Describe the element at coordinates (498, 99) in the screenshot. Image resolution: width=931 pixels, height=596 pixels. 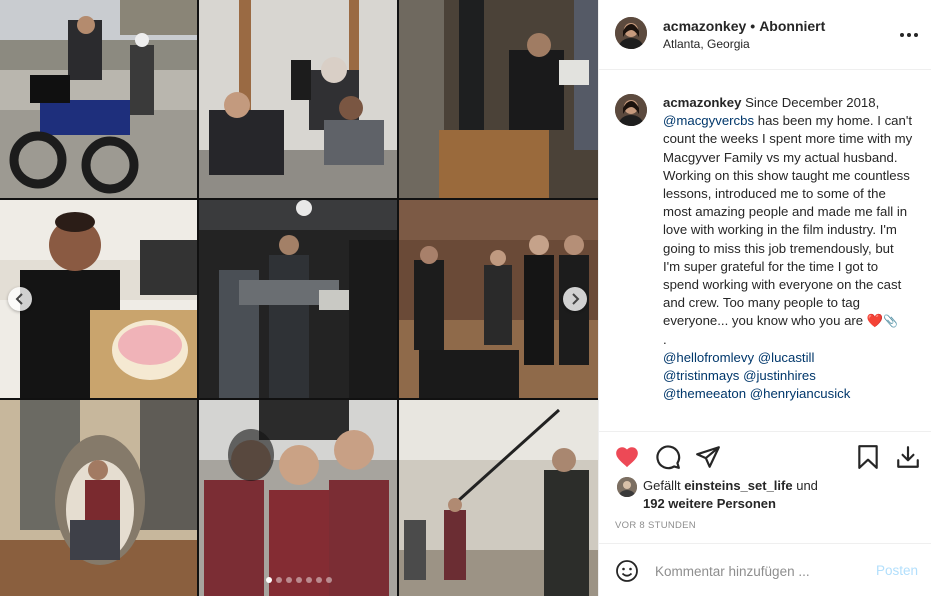
I see `photo-set-room` at that location.